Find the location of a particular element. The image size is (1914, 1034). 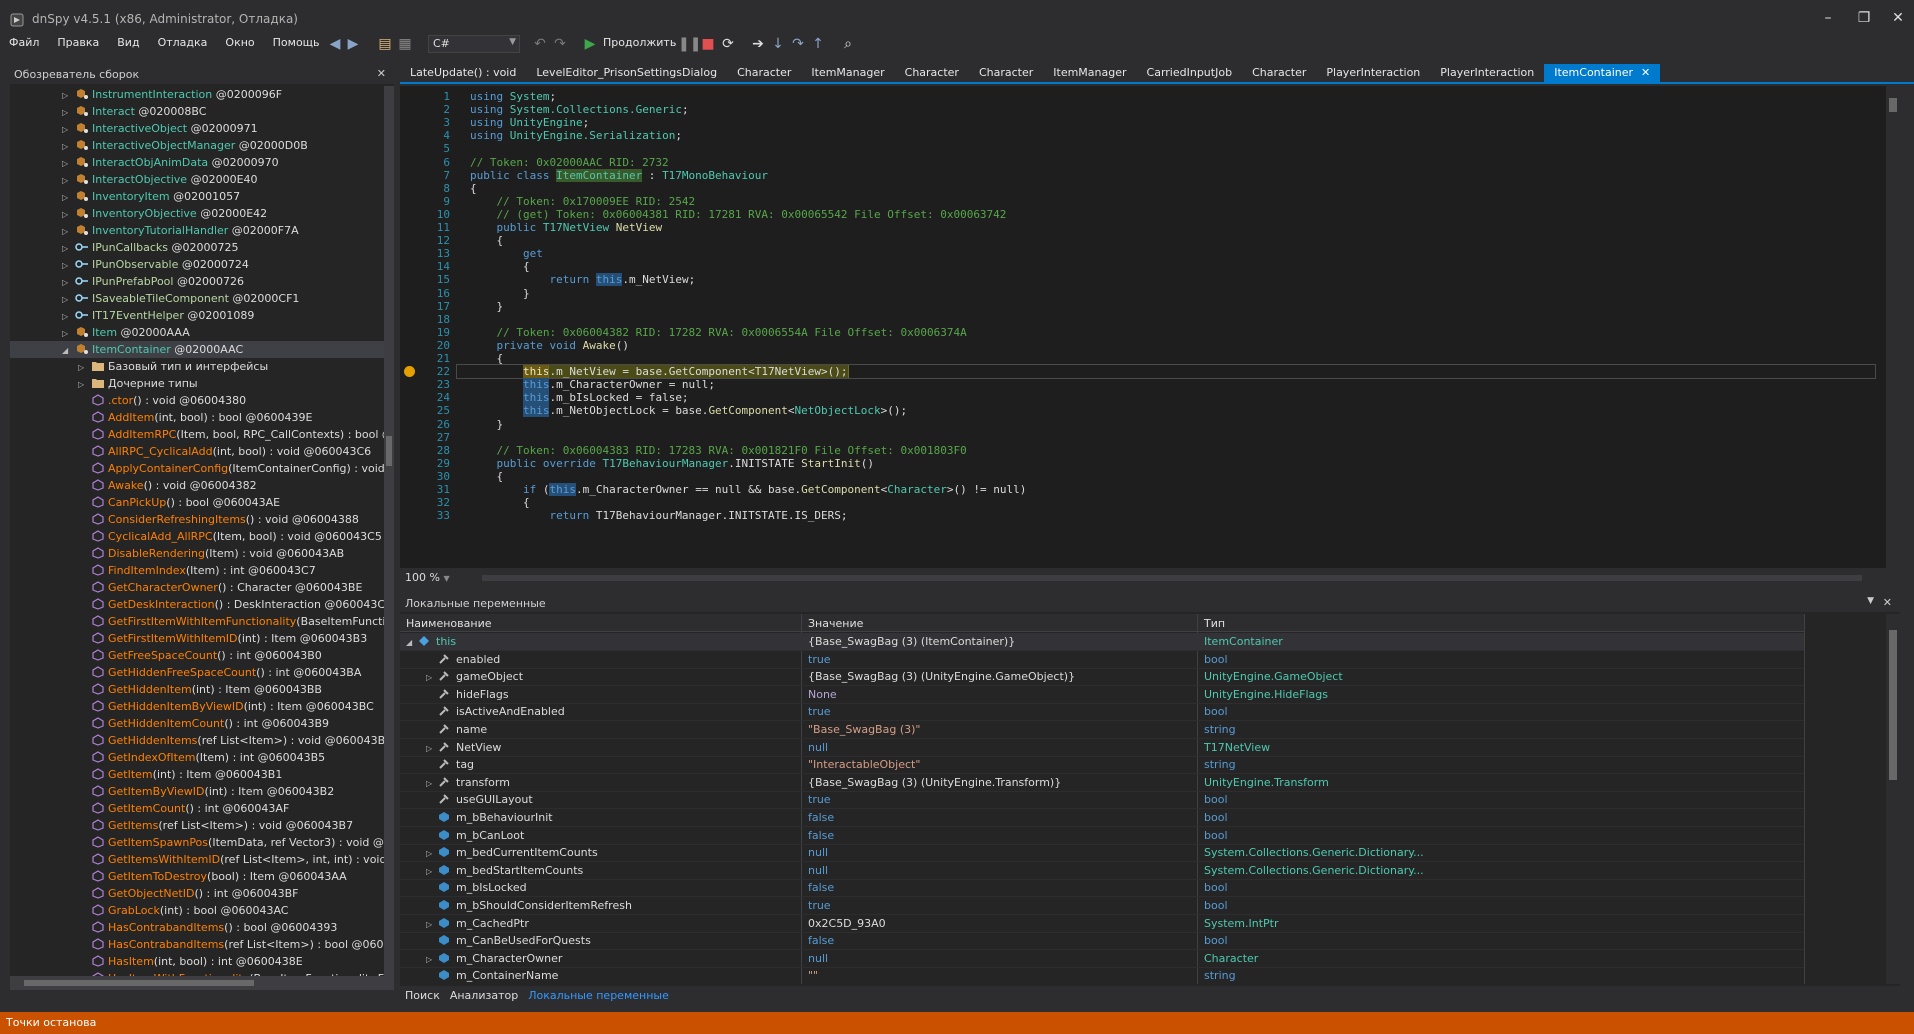

tree-node: ▷ Interact @020008BC is located at coordinates (197, 111).